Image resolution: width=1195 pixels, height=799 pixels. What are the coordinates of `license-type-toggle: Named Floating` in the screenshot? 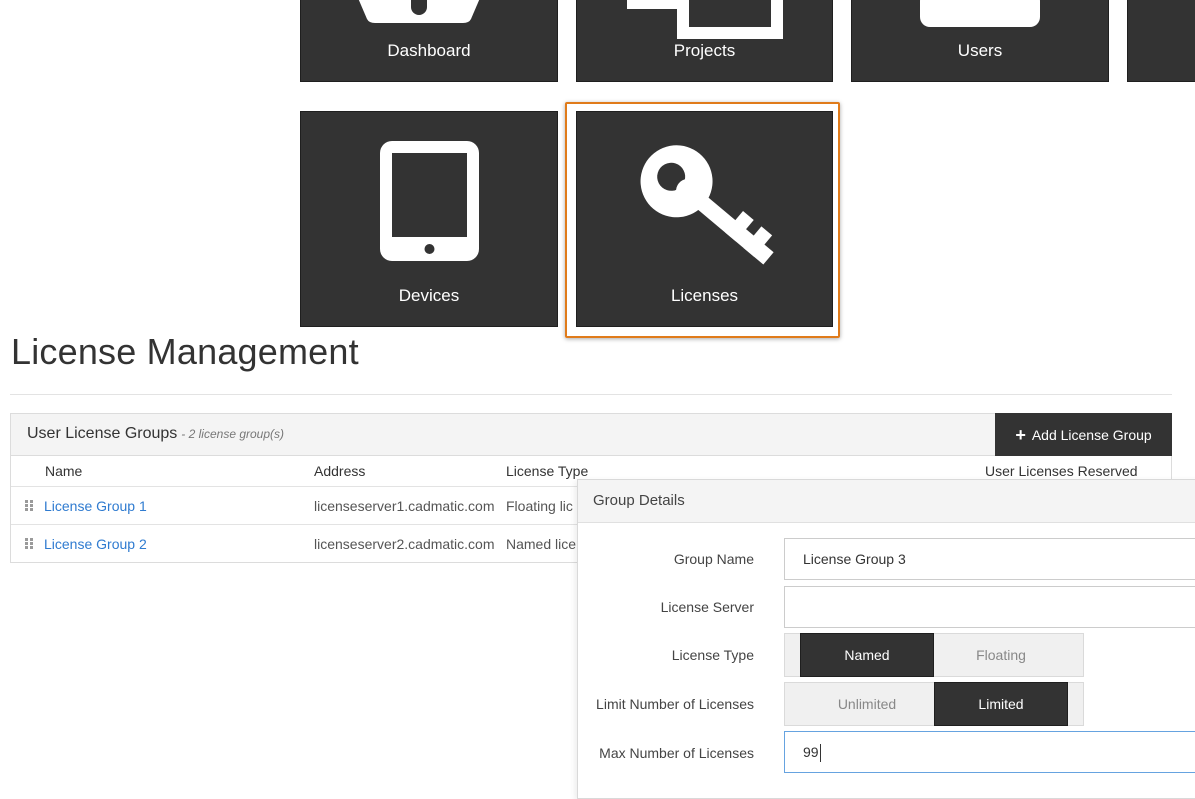 It's located at (934, 655).